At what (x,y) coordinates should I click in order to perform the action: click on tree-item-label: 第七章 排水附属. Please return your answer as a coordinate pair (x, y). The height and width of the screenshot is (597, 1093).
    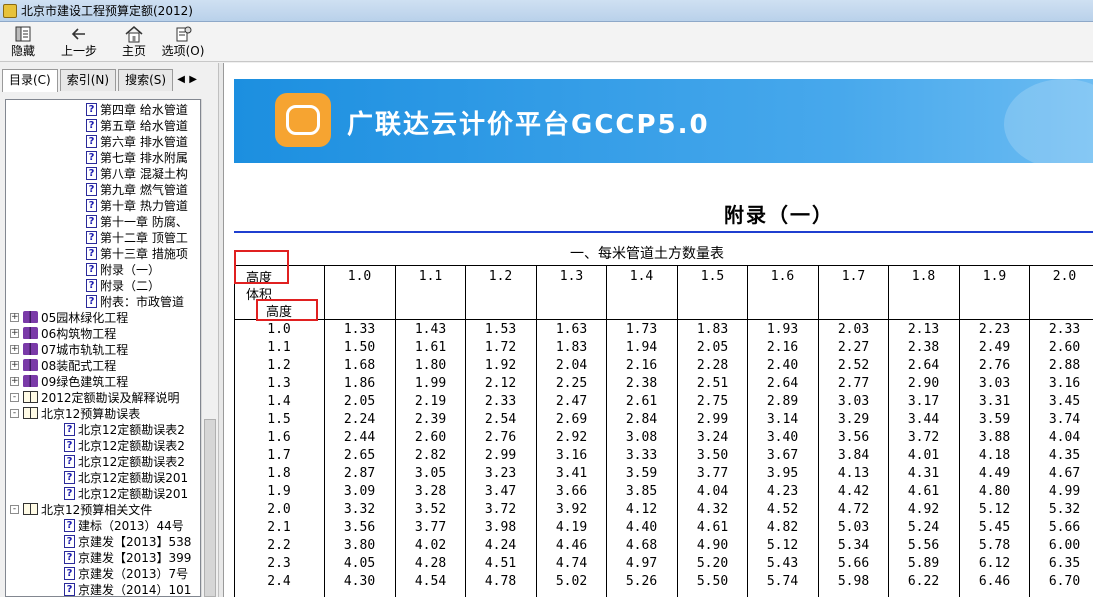
    Looking at the image, I should click on (144, 157).